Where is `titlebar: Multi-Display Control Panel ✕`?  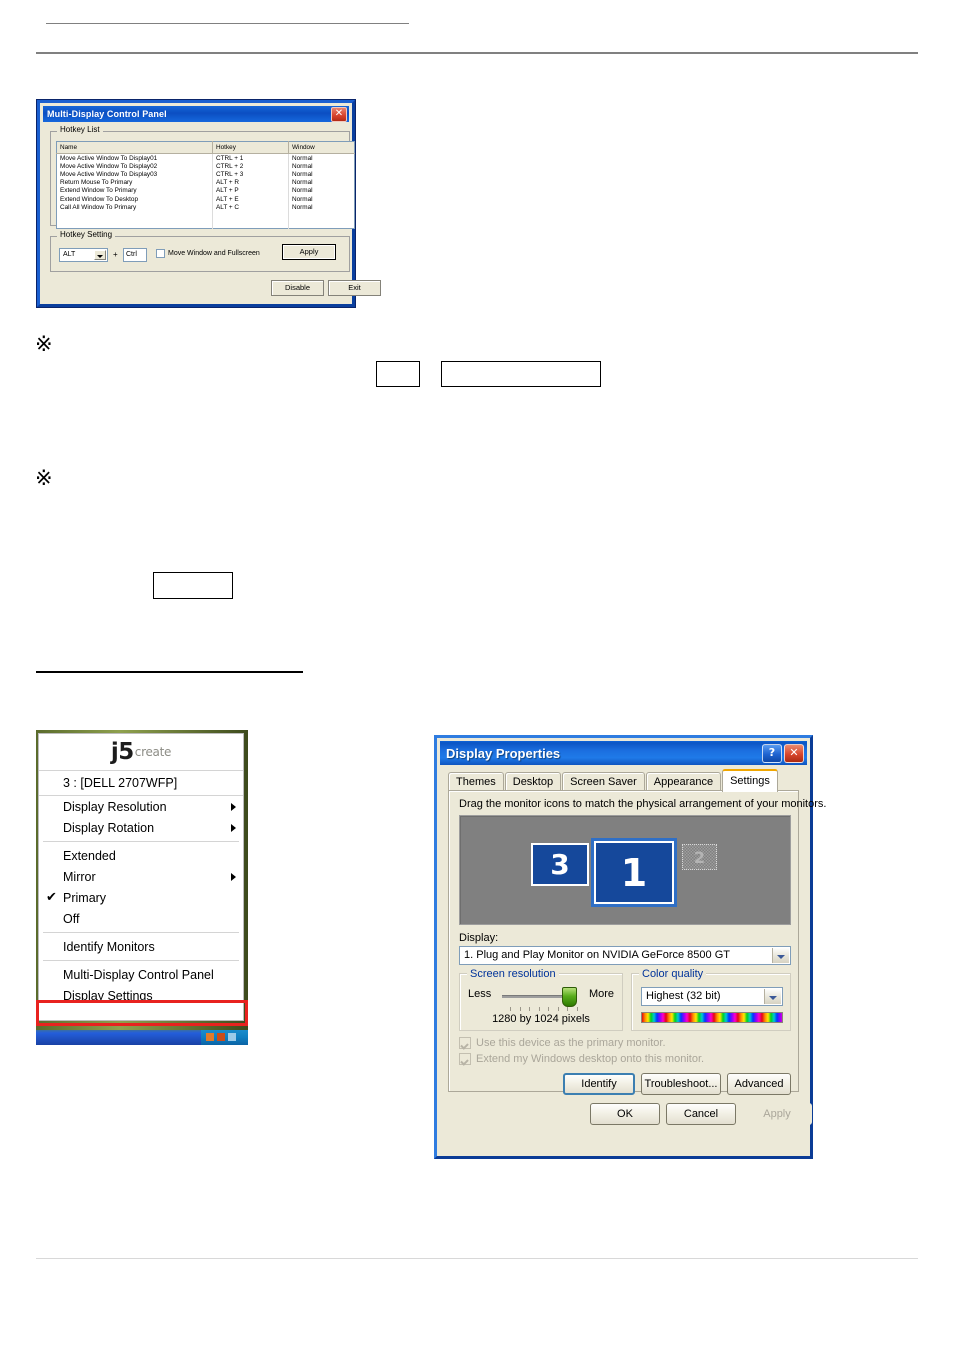
titlebar: Multi-Display Control Panel ✕ is located at coordinates (196, 114).